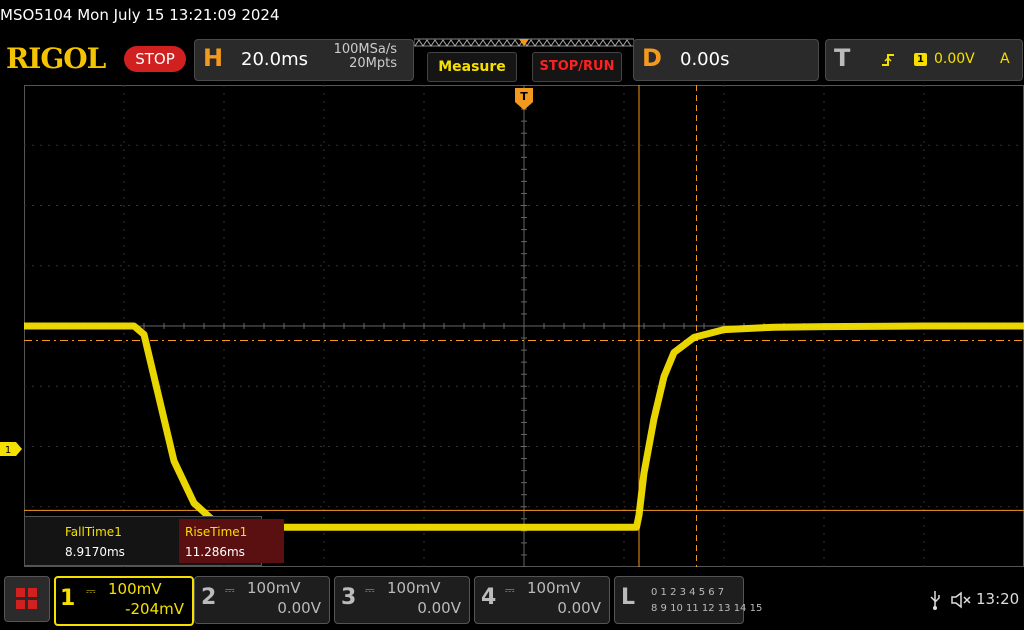 Image resolution: width=1024 pixels, height=630 pixels. I want to click on trigger-panel: T 1 0.00V A, so click(924, 60).